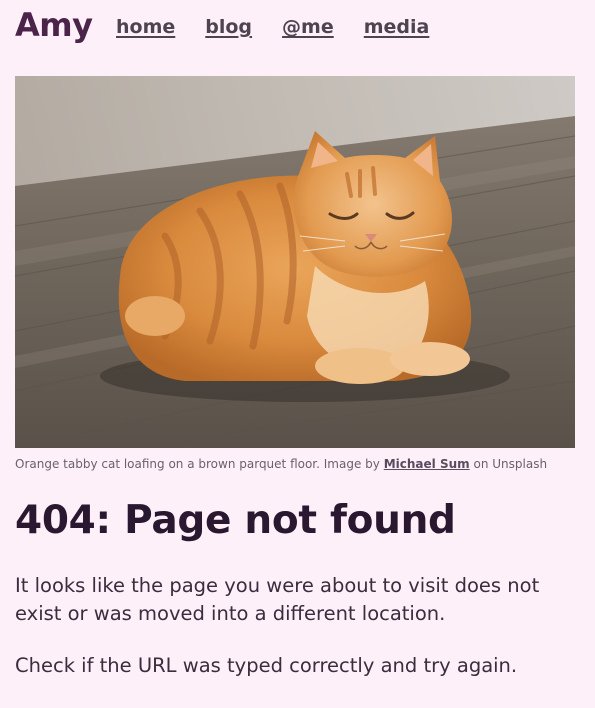 This screenshot has height=708, width=595. What do you see at coordinates (397, 27) in the screenshot?
I see `nav-link-media: media` at bounding box center [397, 27].